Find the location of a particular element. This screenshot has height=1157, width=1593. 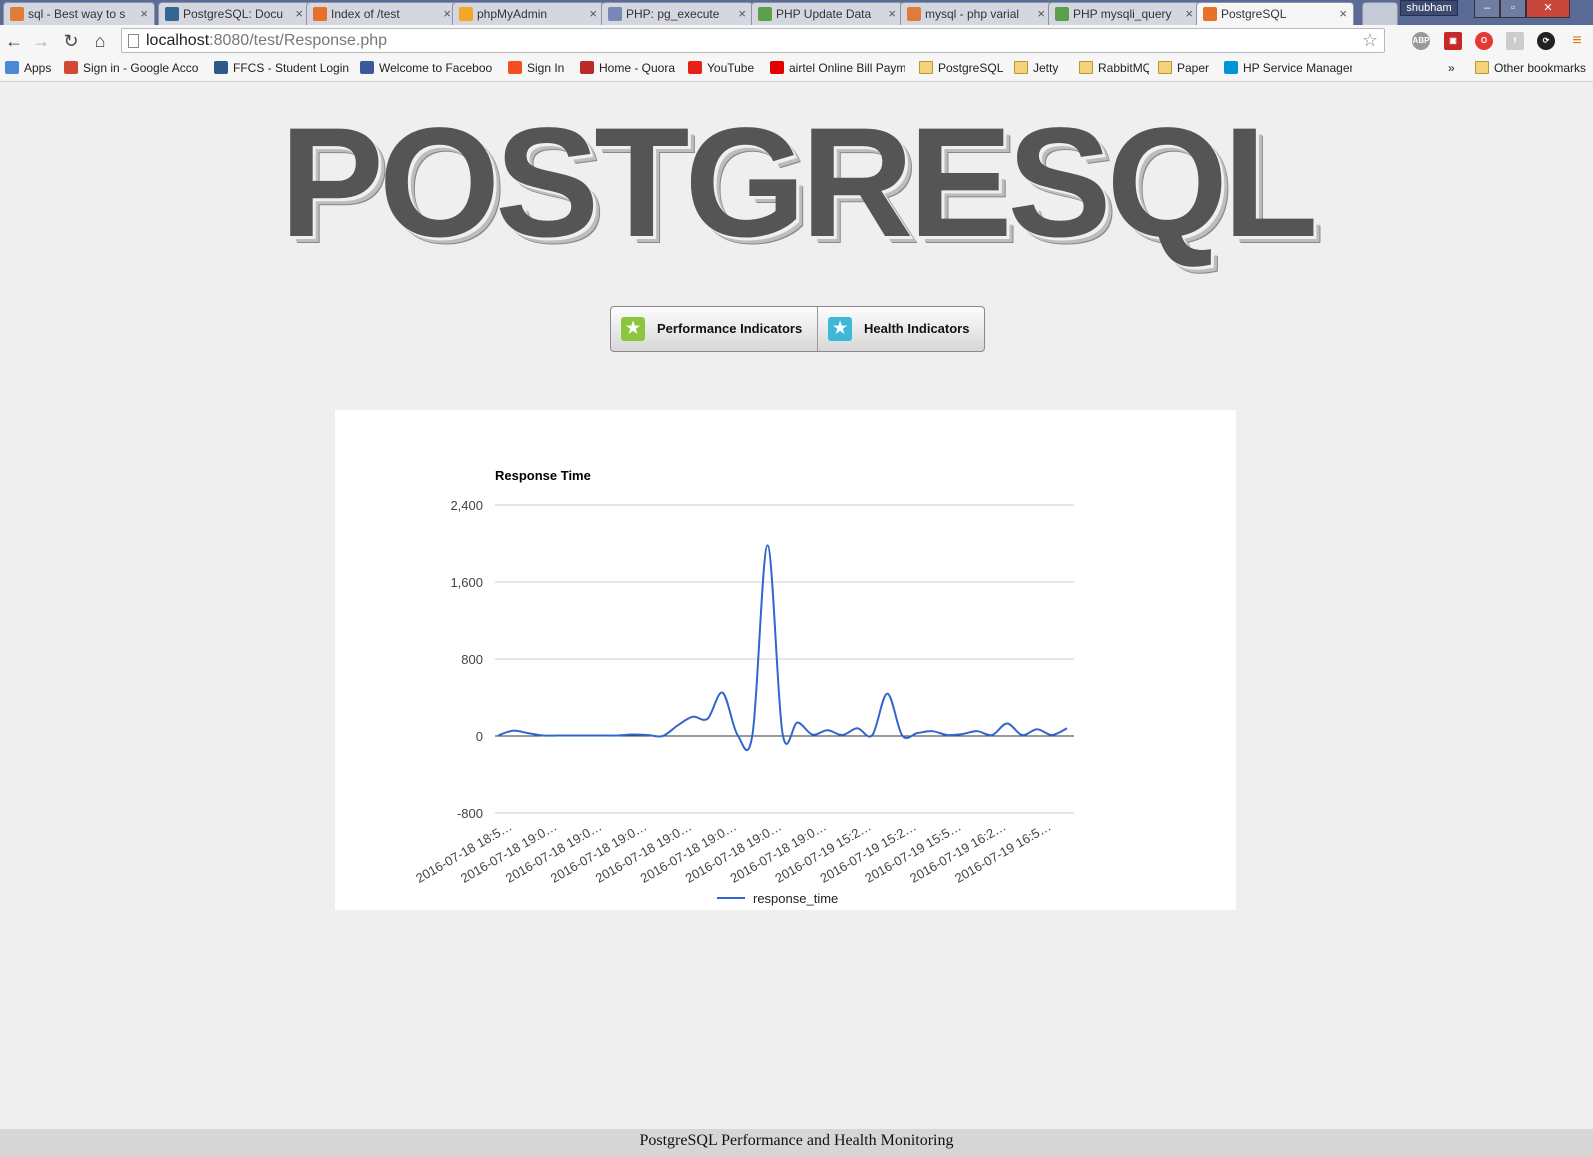

bookmark-item: Home - Quora is located at coordinates (630, 68).